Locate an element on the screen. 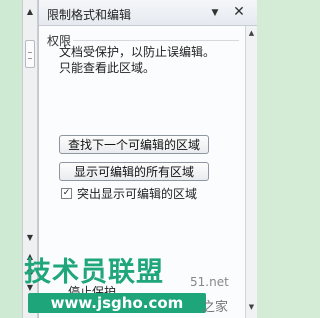  pane-header: 限制格式和编辑 ▼ ✕ is located at coordinates (148, 13).